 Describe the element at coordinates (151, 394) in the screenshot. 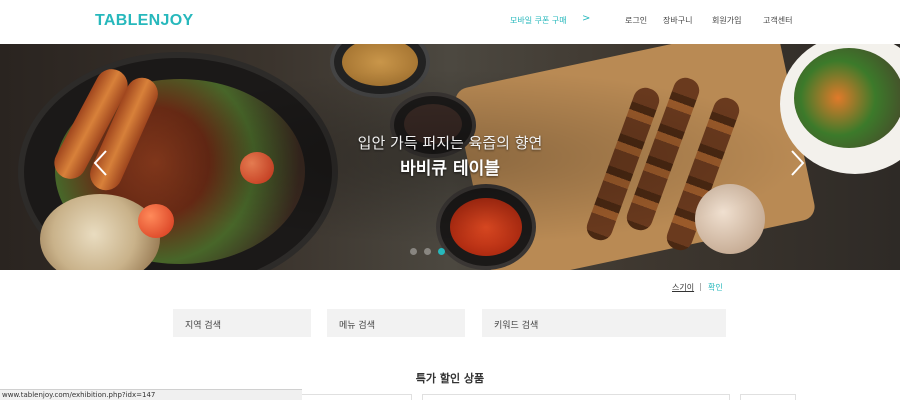

I see `status-bar-url: www.tablenjoy.com/exhibition.php?idx=147` at that location.